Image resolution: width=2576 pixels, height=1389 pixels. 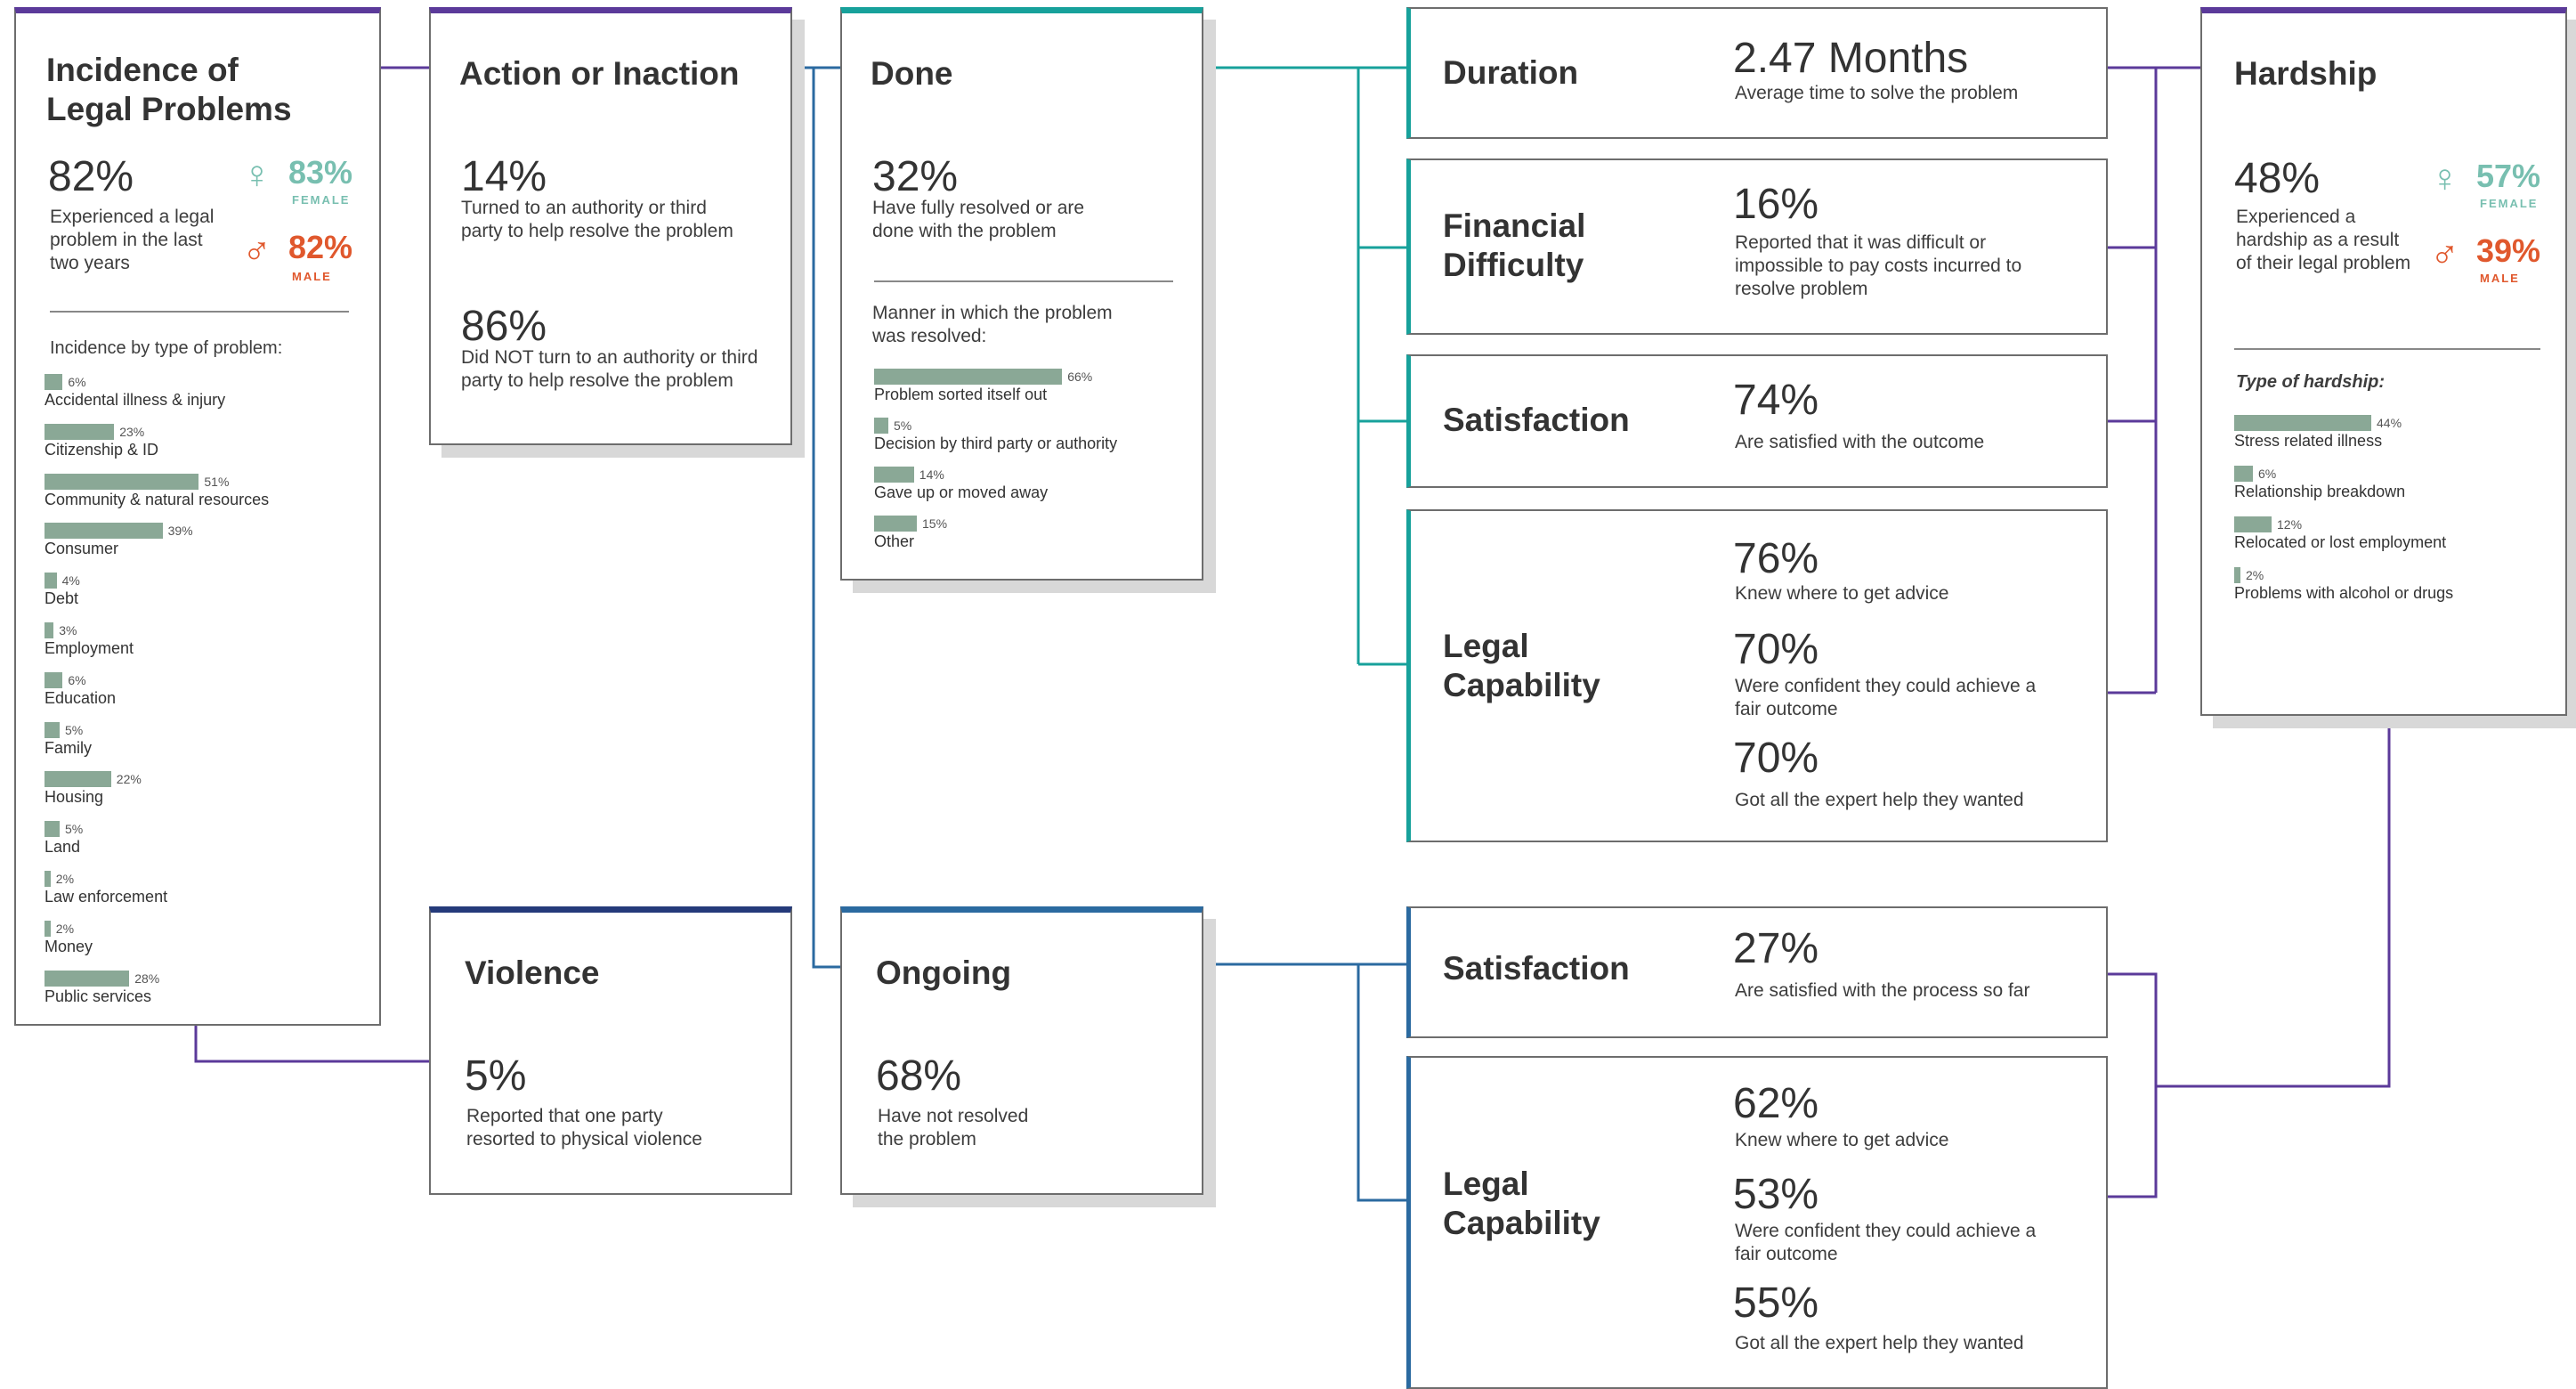 What do you see at coordinates (102, 449) in the screenshot?
I see `bar-category-label: Citizenship & ID` at bounding box center [102, 449].